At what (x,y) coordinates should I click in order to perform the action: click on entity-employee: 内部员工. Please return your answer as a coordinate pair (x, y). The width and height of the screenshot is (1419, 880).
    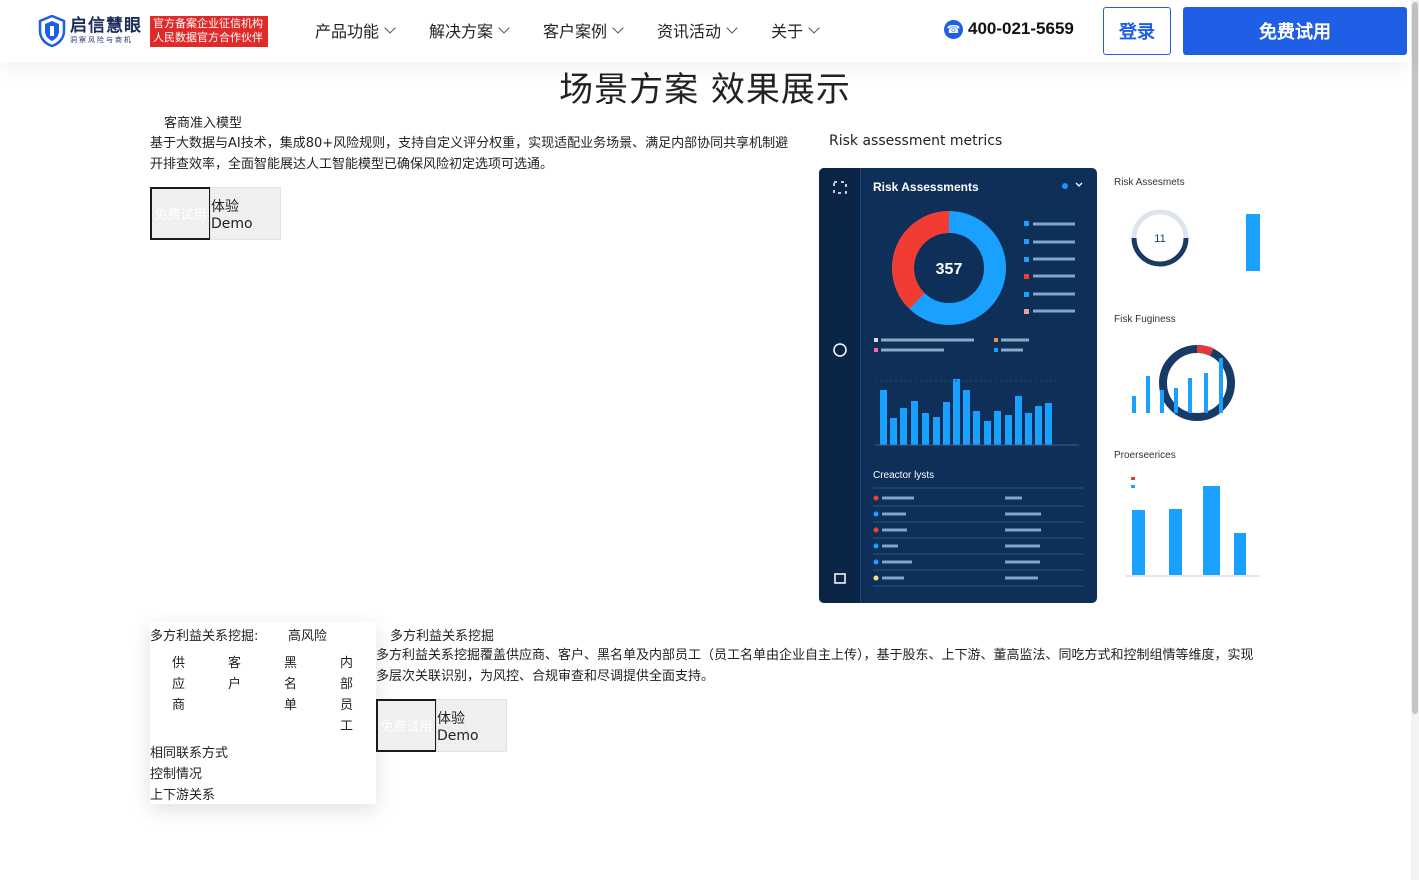
    Looking at the image, I should click on (347, 695).